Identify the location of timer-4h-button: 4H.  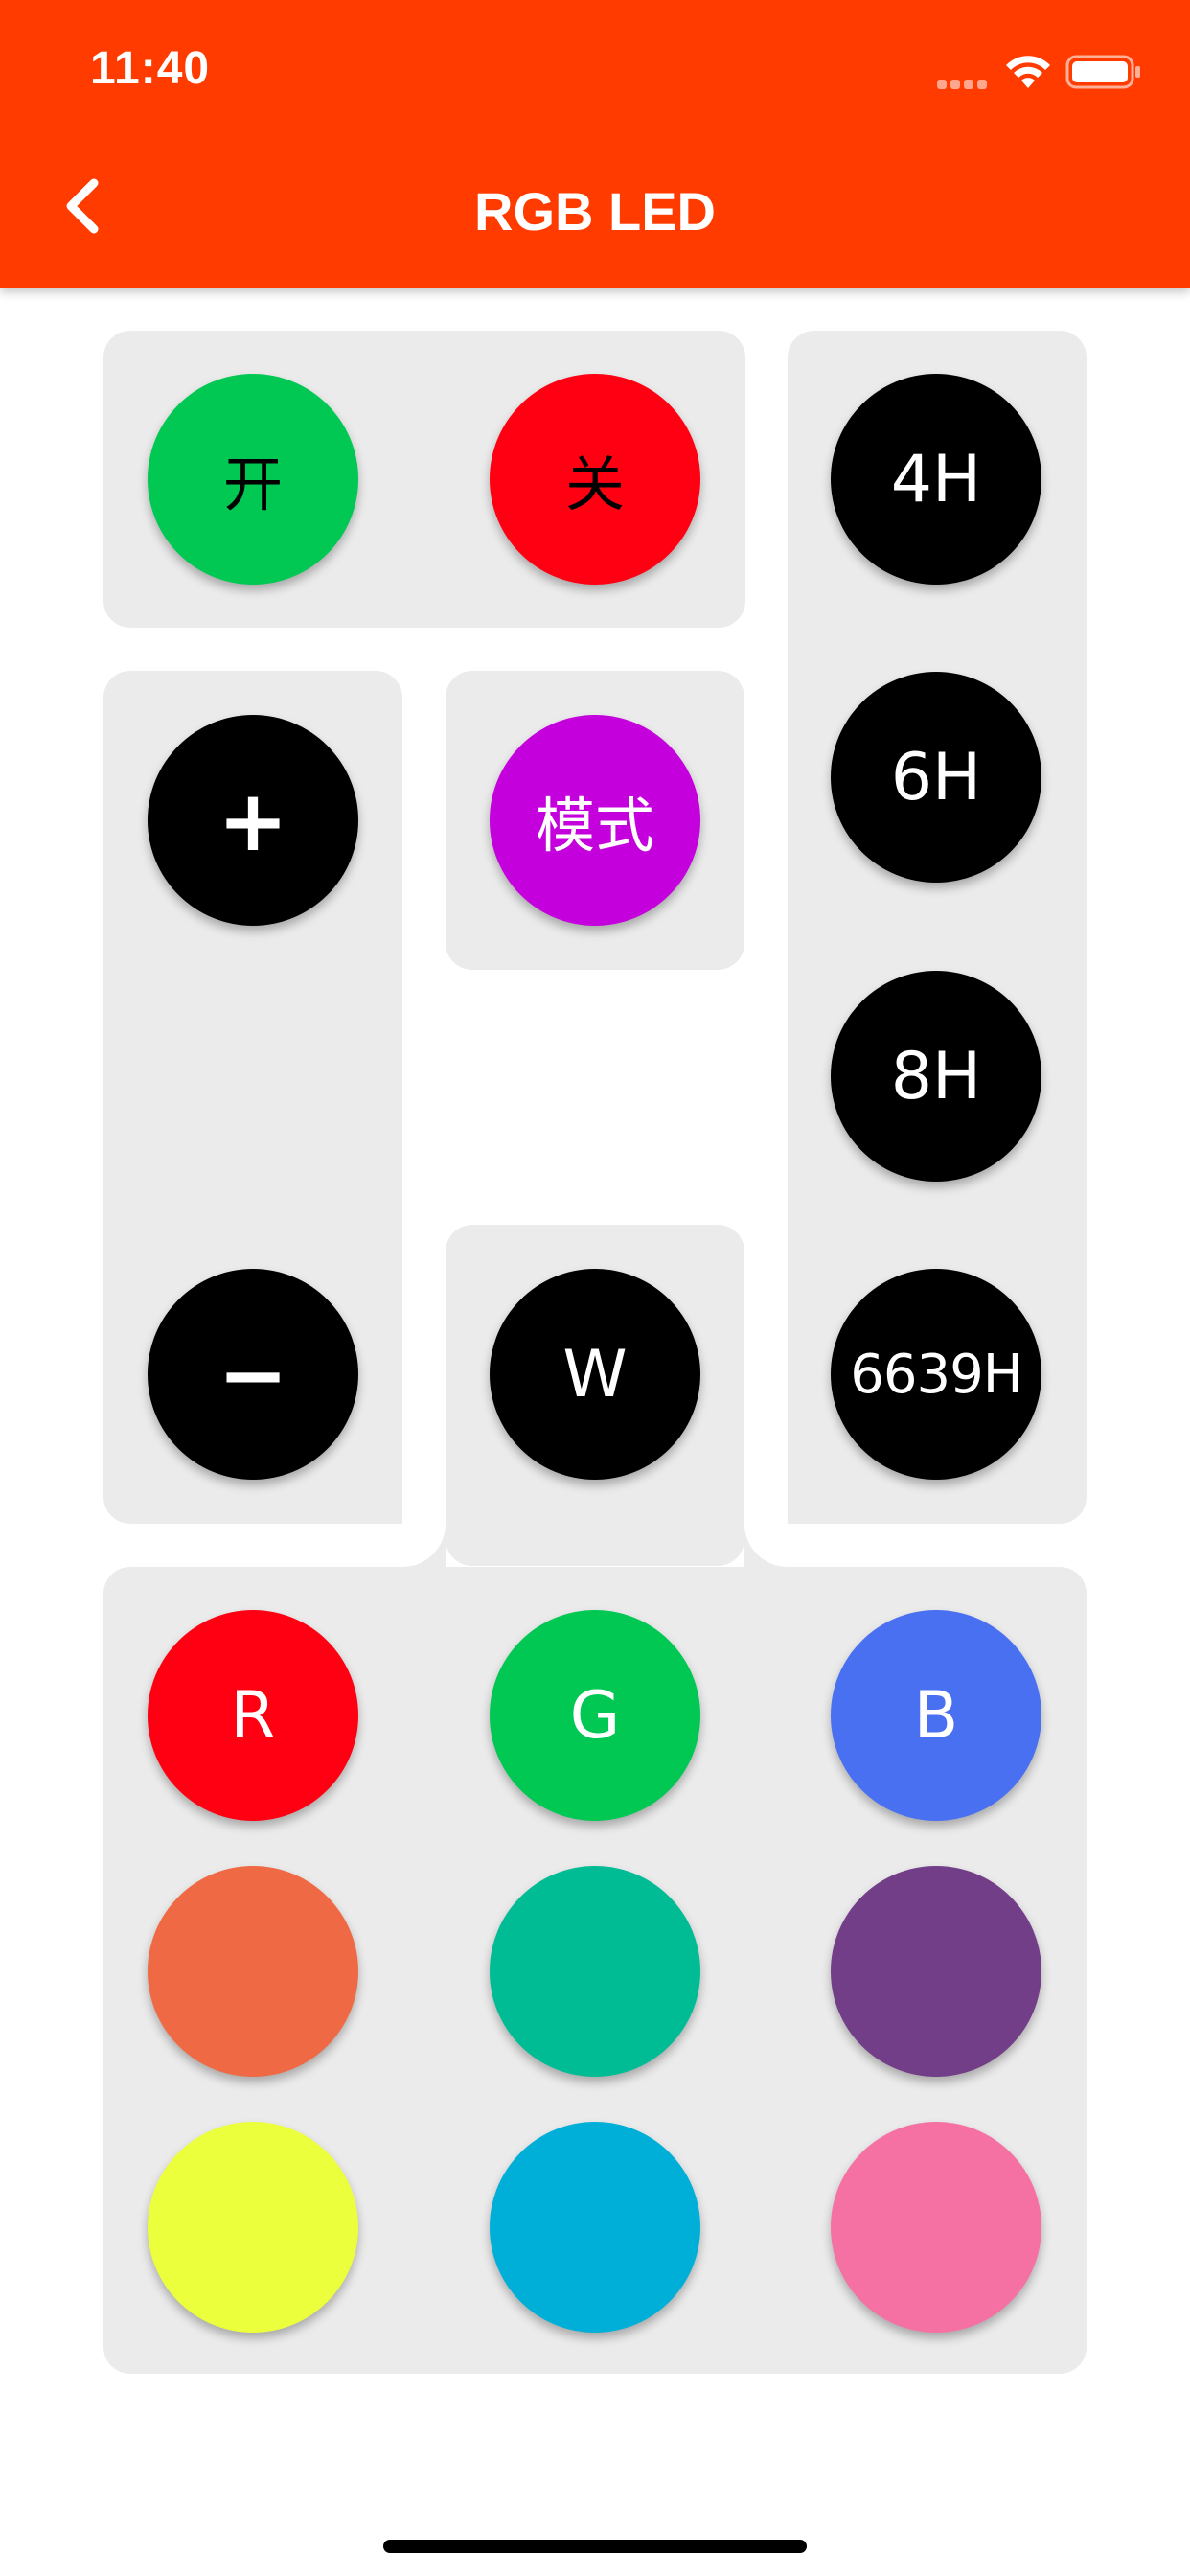
(936, 479).